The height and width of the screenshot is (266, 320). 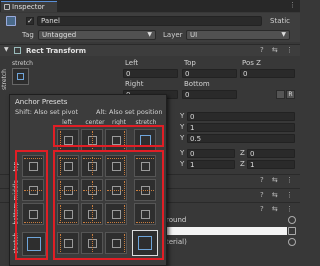 I want to click on tab-inspector-label: Inspector, so click(x=28, y=7).